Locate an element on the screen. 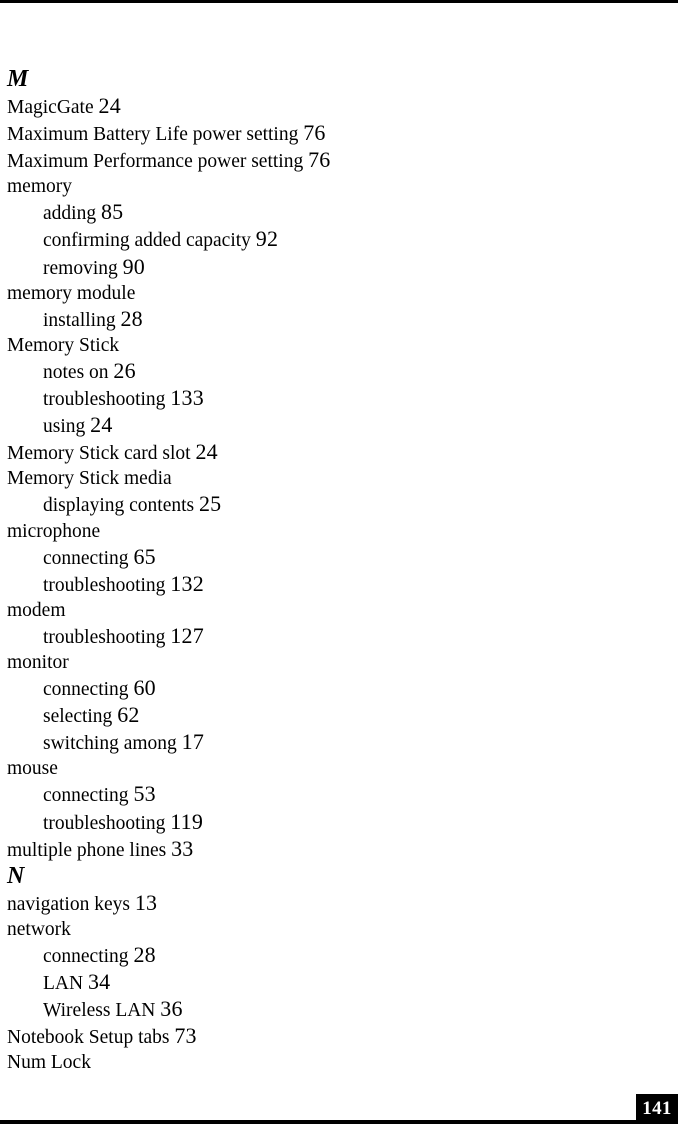 This screenshot has width=678, height=1127. index-entry: Memory Stick media is located at coordinates (327, 478).